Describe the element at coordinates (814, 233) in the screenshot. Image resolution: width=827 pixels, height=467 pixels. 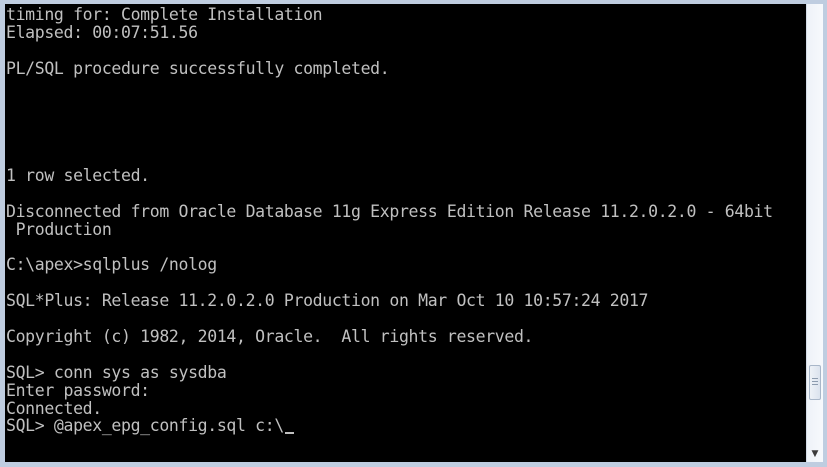
I see `vertical-scrollbar: ▼` at that location.